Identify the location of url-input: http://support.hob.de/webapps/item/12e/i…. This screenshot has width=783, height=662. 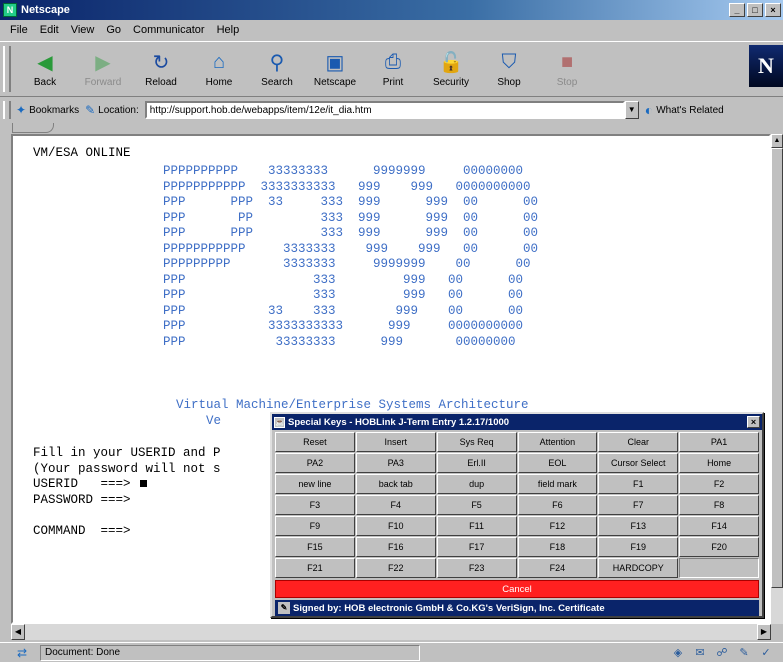
(384, 110).